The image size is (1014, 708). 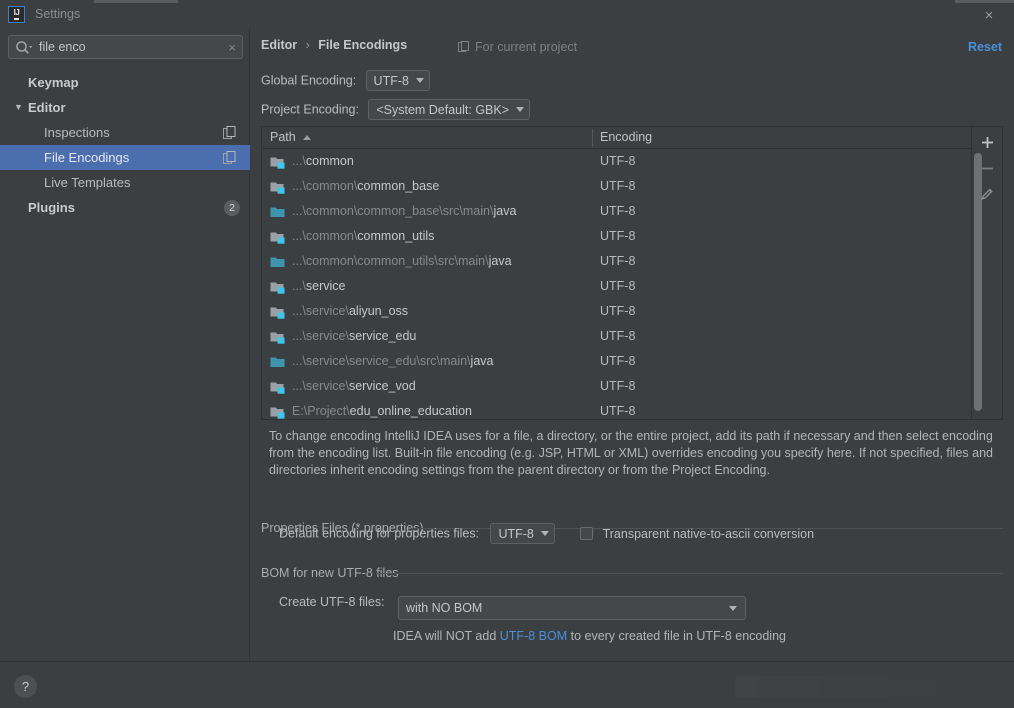 What do you see at coordinates (307, 137) in the screenshot?
I see `sort-ascending-icon` at bounding box center [307, 137].